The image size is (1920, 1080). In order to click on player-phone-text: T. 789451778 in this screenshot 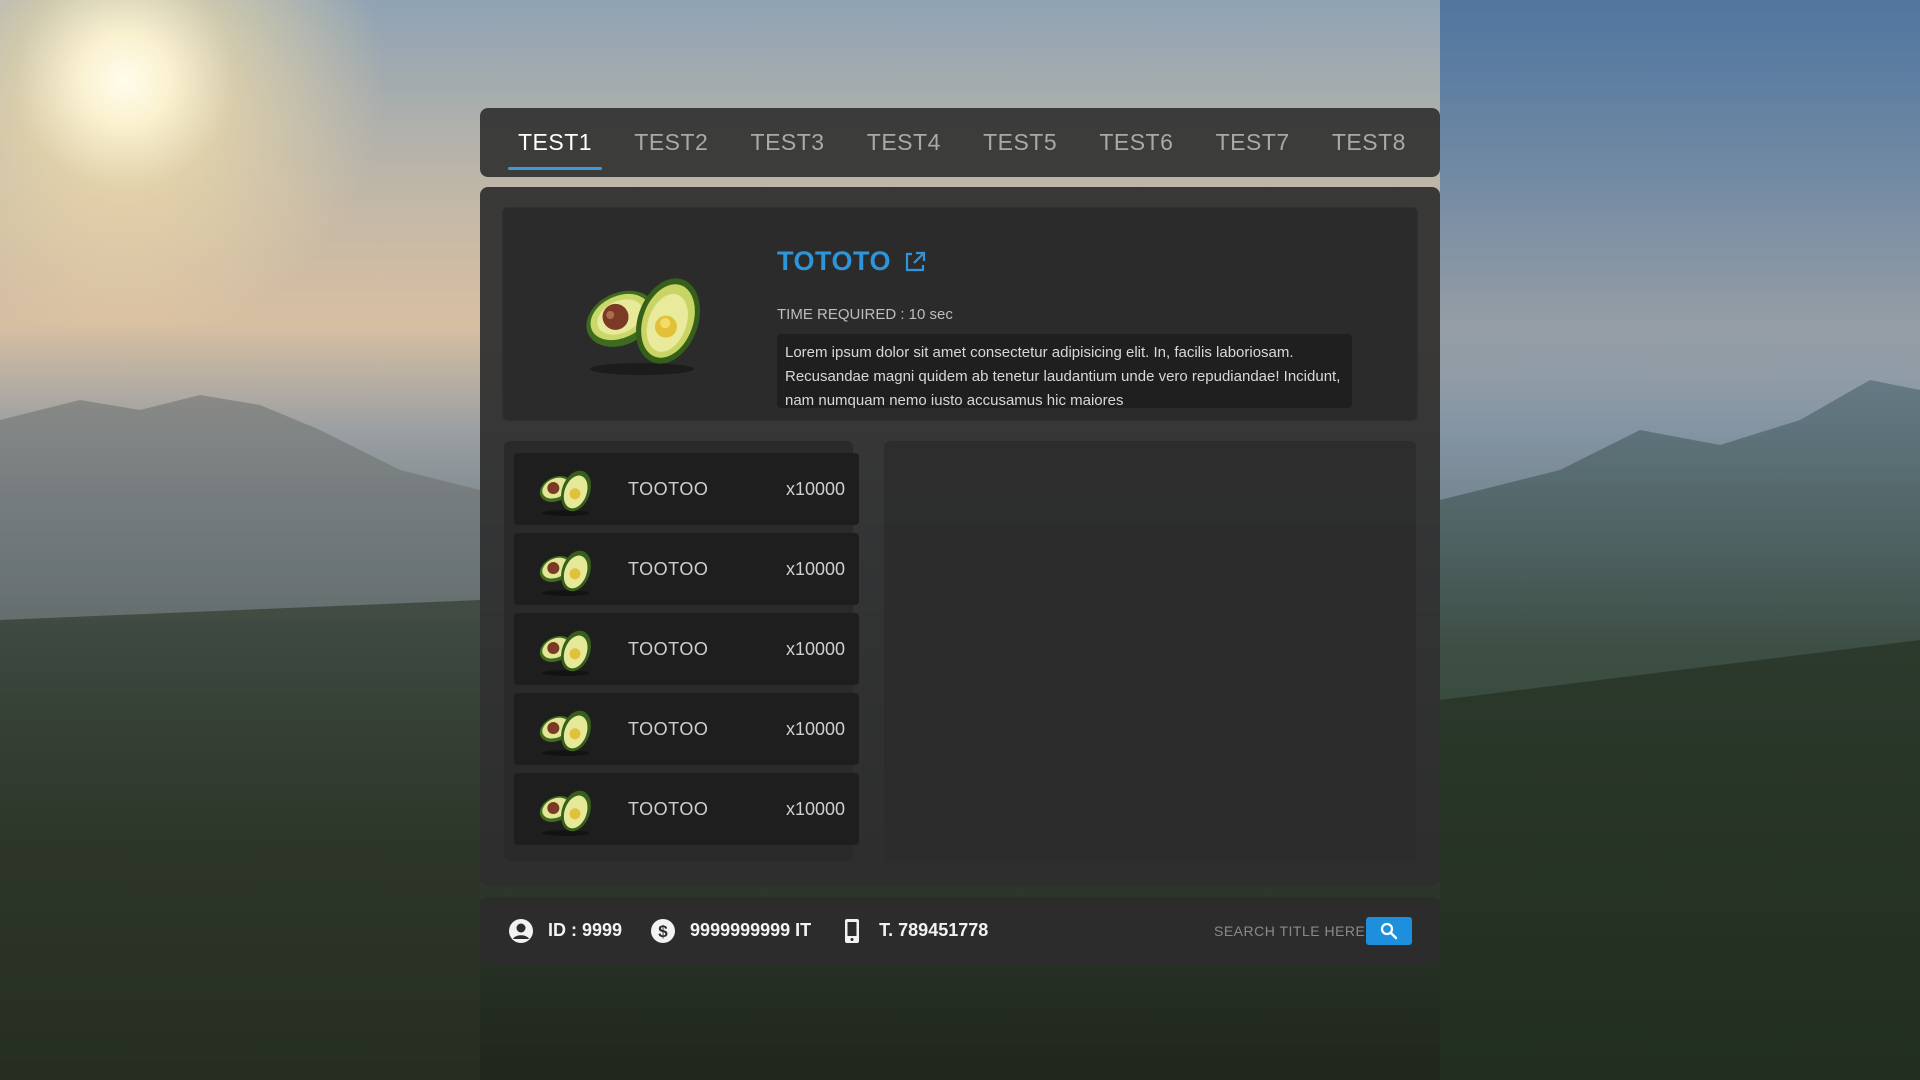, I will do `click(934, 930)`.